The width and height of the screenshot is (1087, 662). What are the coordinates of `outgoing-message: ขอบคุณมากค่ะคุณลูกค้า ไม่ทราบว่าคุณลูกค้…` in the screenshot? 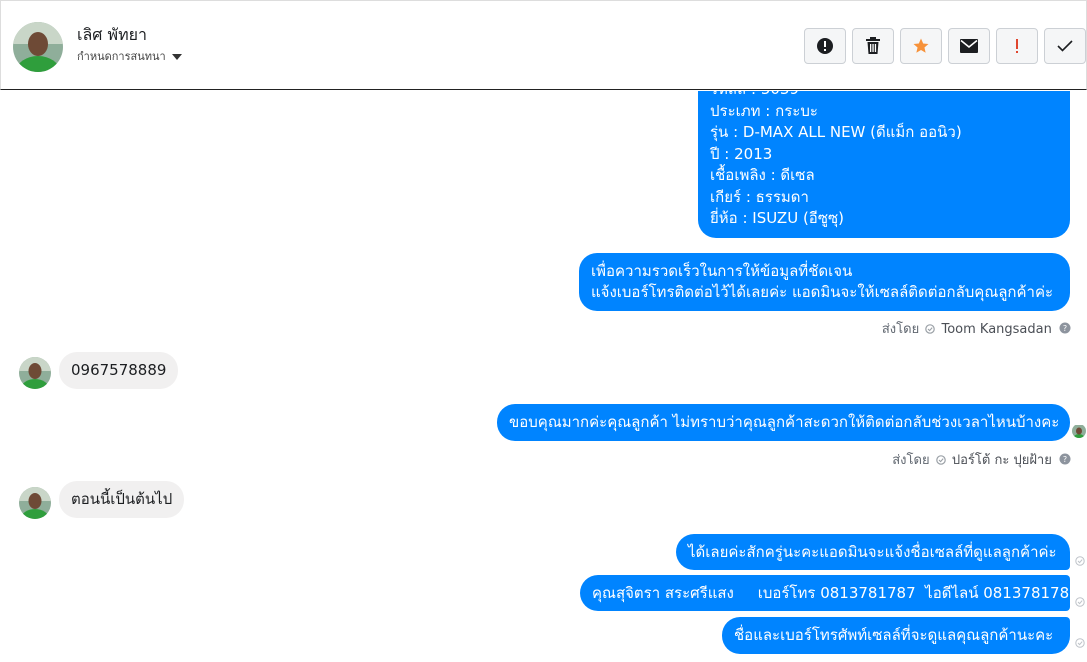 It's located at (783, 422).